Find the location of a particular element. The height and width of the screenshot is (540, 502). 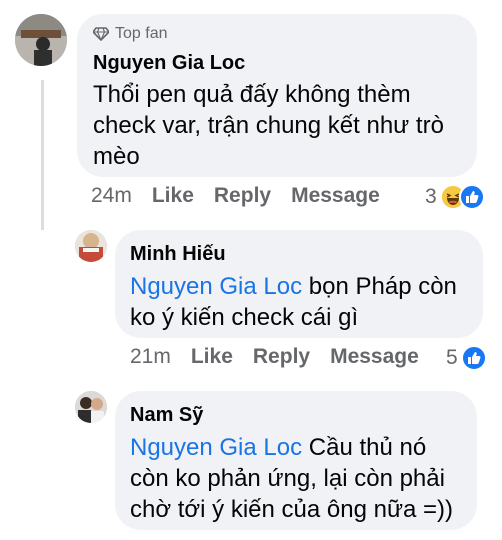

author-name: Nguyen Gia Loc is located at coordinates (277, 63).